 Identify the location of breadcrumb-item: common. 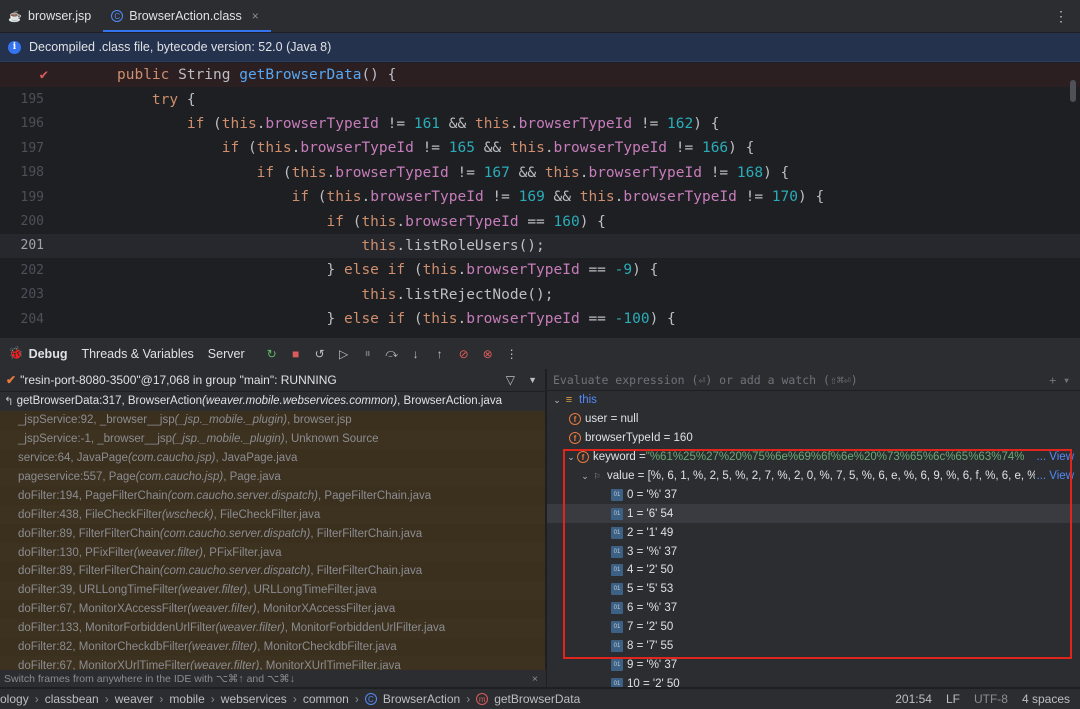
(326, 699).